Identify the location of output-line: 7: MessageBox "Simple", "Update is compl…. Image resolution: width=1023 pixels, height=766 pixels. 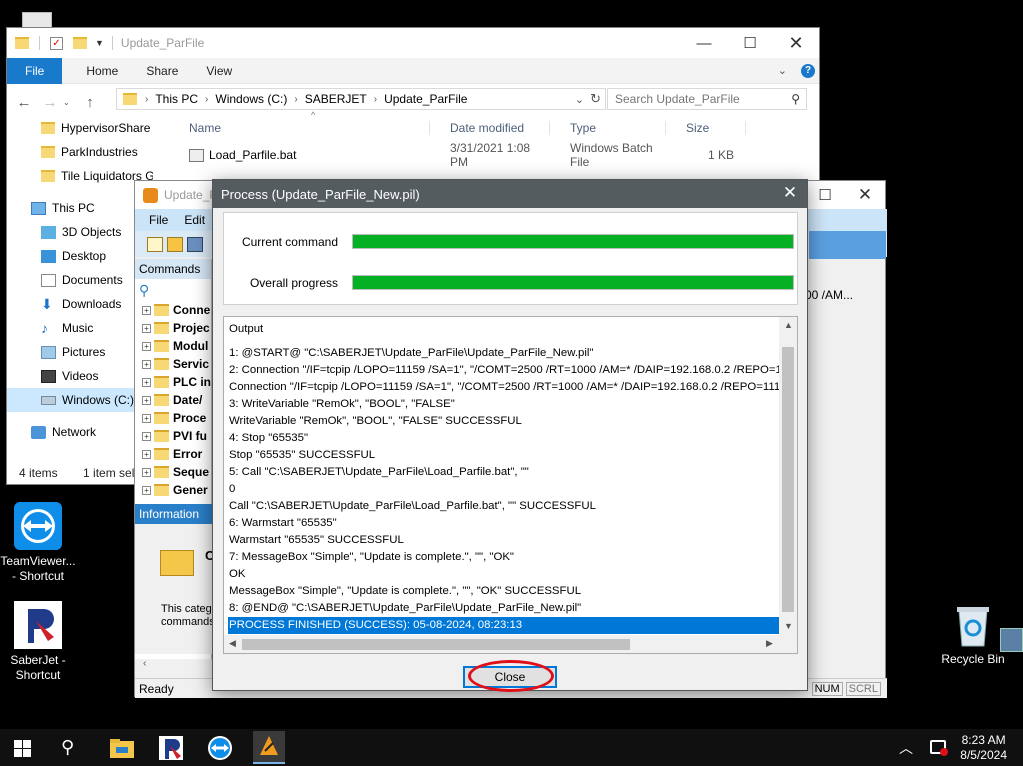
(504, 557).